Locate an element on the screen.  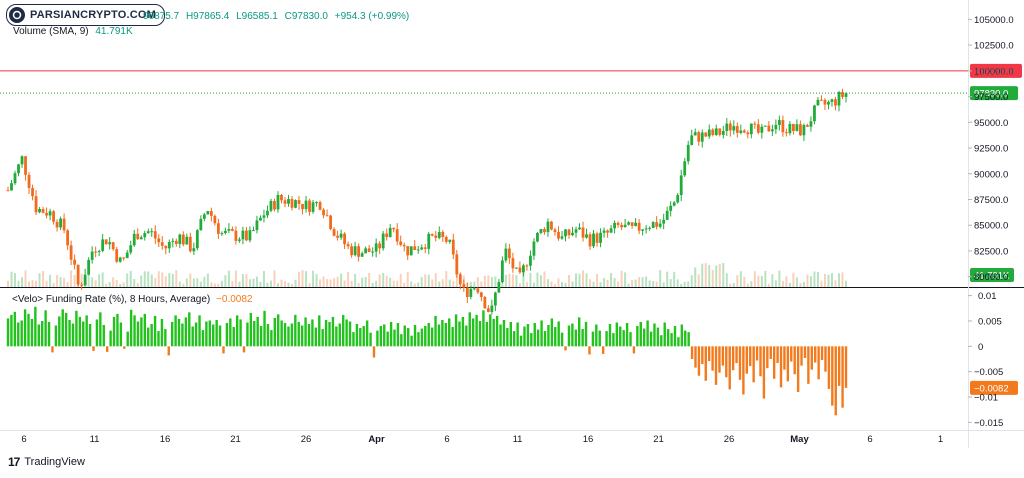
funding-value: −0.0082 is located at coordinates (234, 299).